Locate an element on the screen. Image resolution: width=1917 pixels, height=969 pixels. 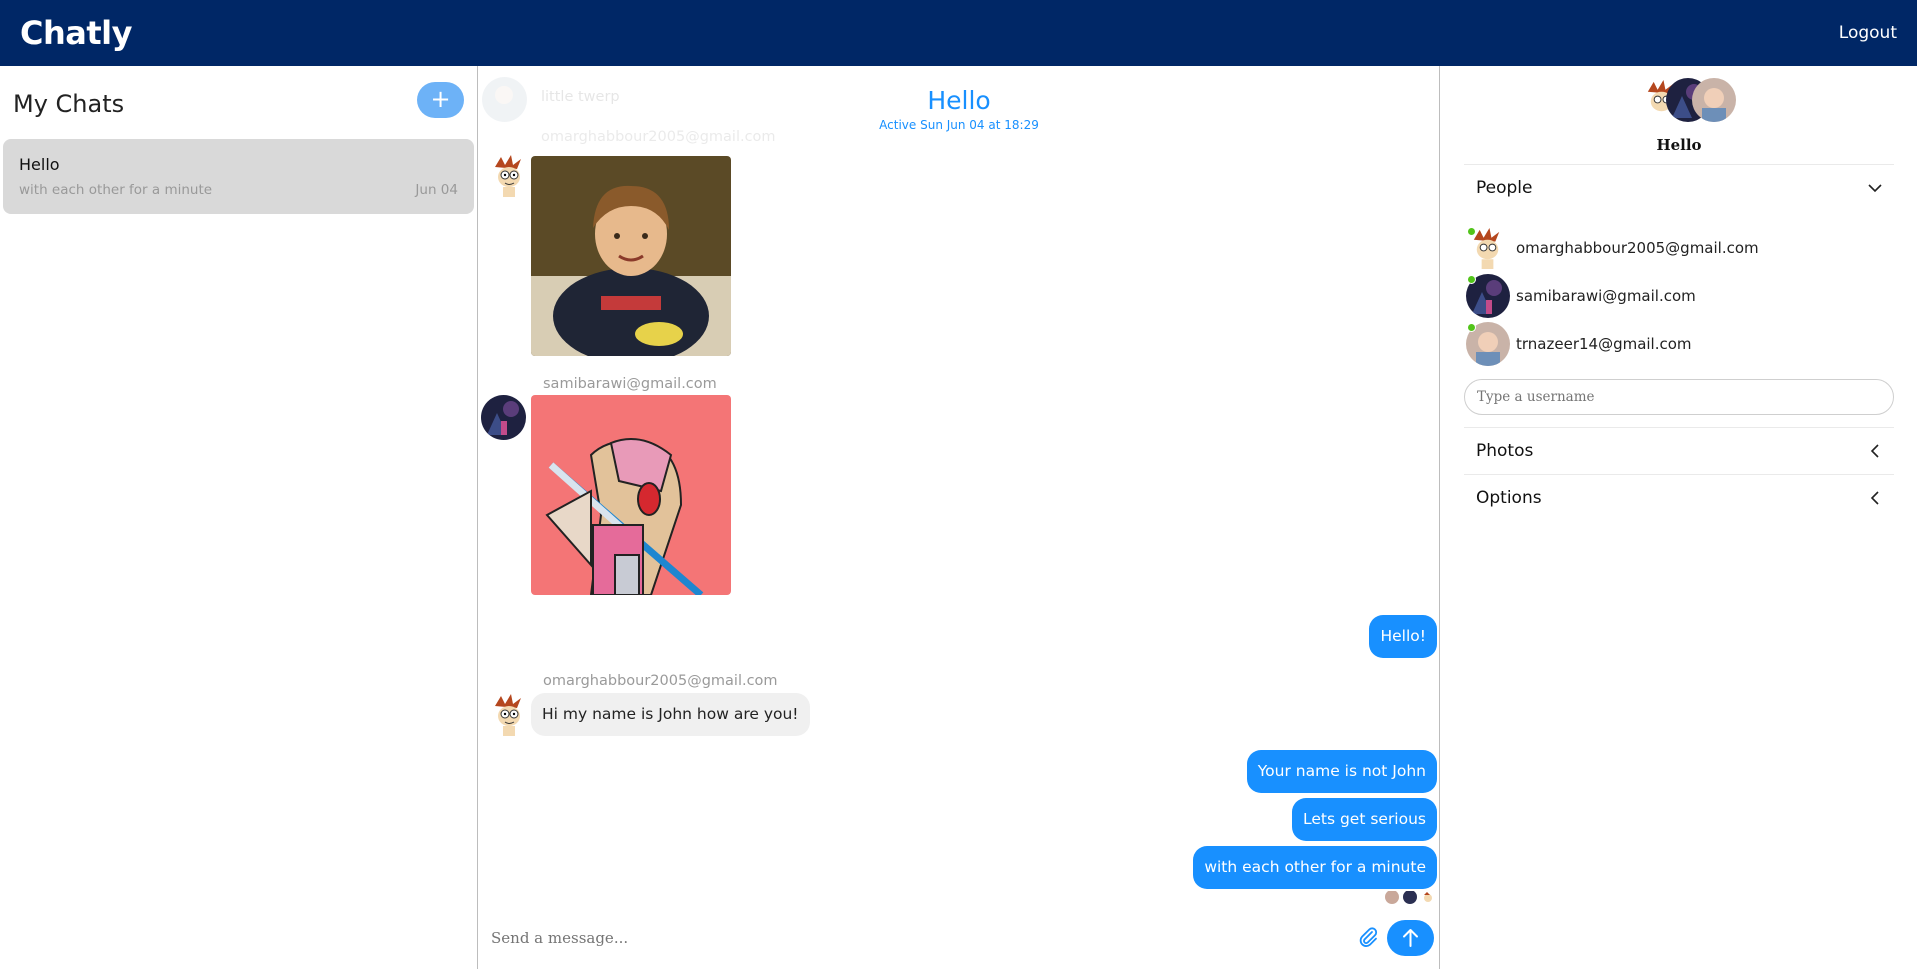
person-row: samibarawi@gmail.com is located at coordinates (1676, 297).